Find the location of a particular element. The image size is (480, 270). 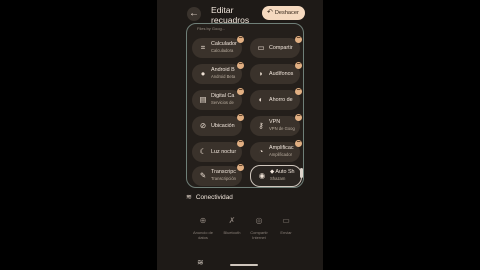

tile-label: Android B is located at coordinates (223, 70).